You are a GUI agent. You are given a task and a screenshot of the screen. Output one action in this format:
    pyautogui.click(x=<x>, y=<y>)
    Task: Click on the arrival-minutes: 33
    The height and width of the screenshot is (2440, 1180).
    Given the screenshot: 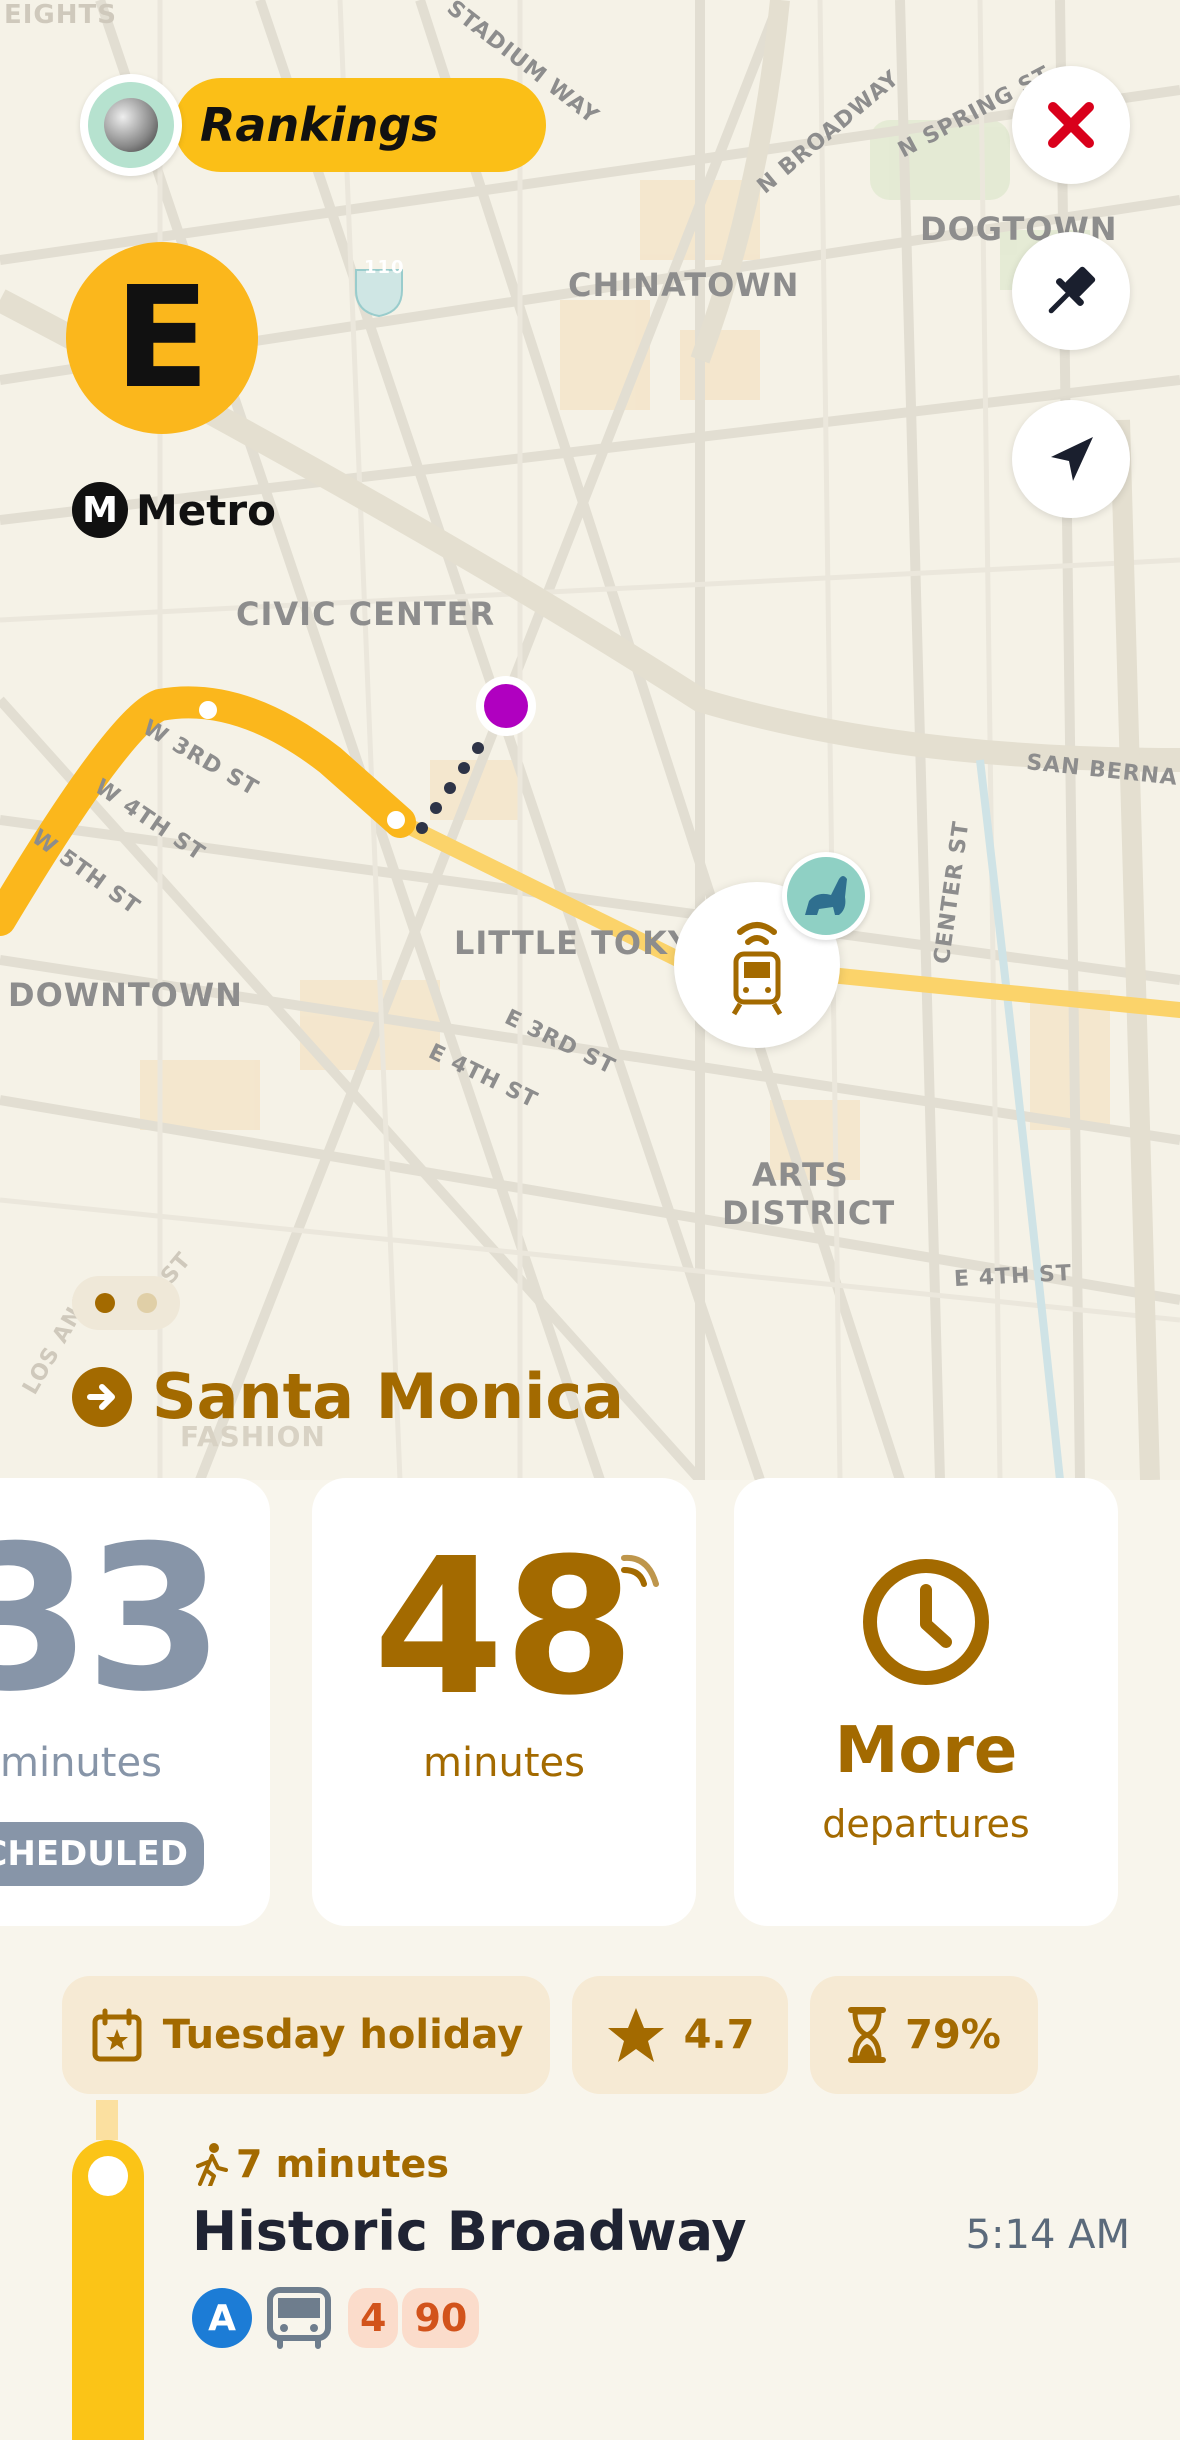 What is the action you would take?
    pyautogui.click(x=112, y=1619)
    